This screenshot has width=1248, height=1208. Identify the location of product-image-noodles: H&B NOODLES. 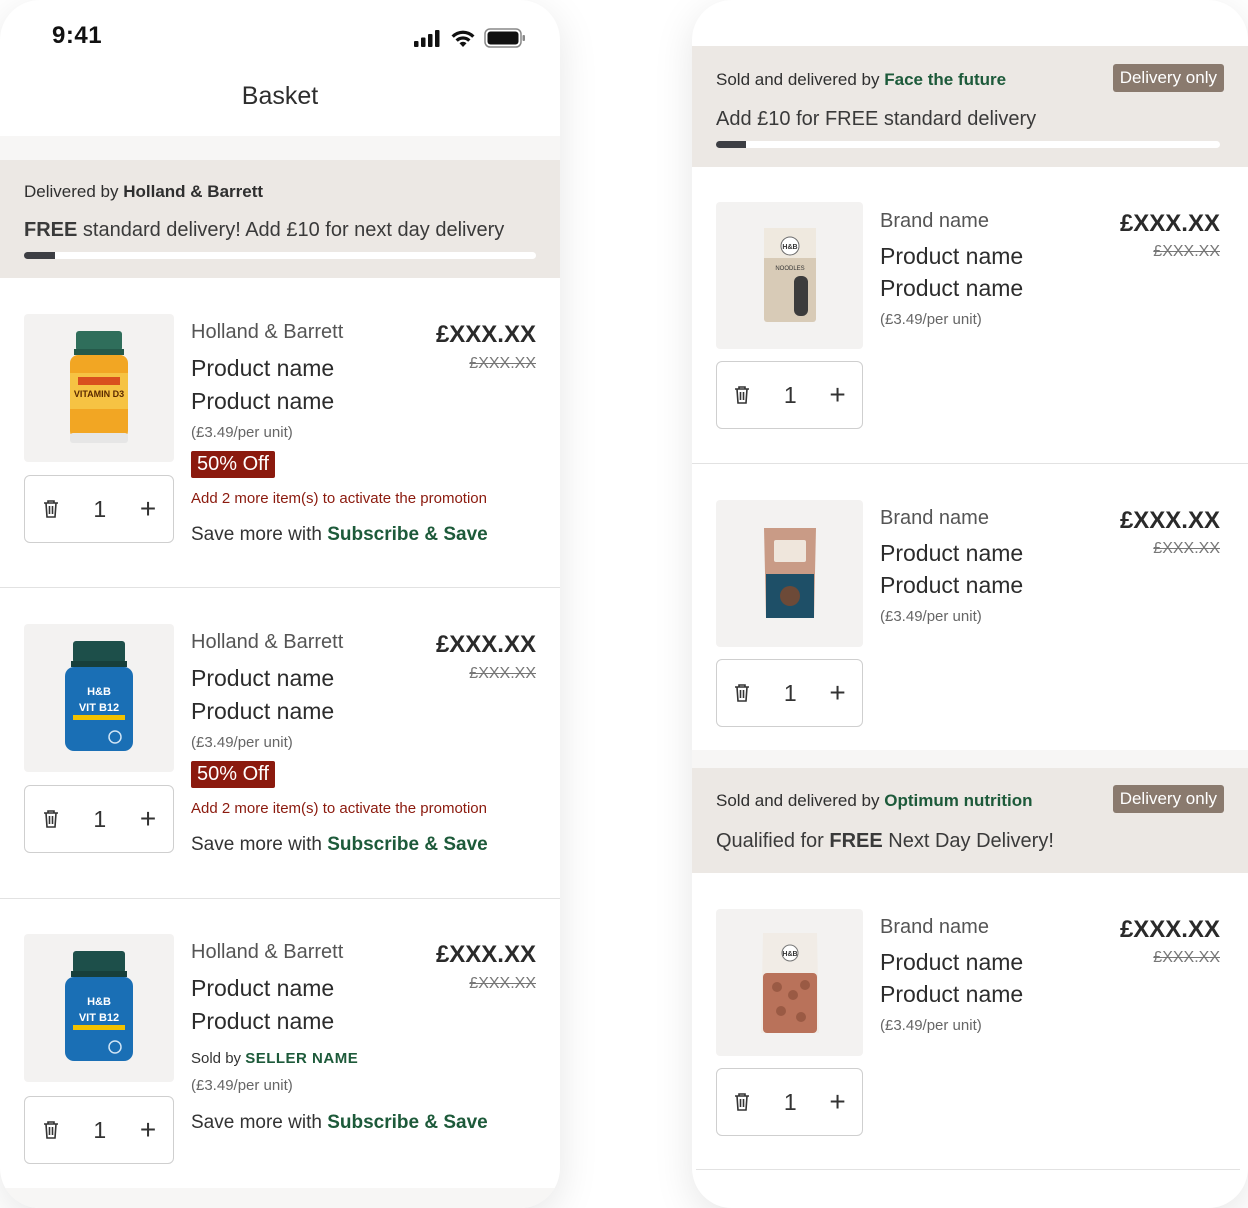
(789, 275).